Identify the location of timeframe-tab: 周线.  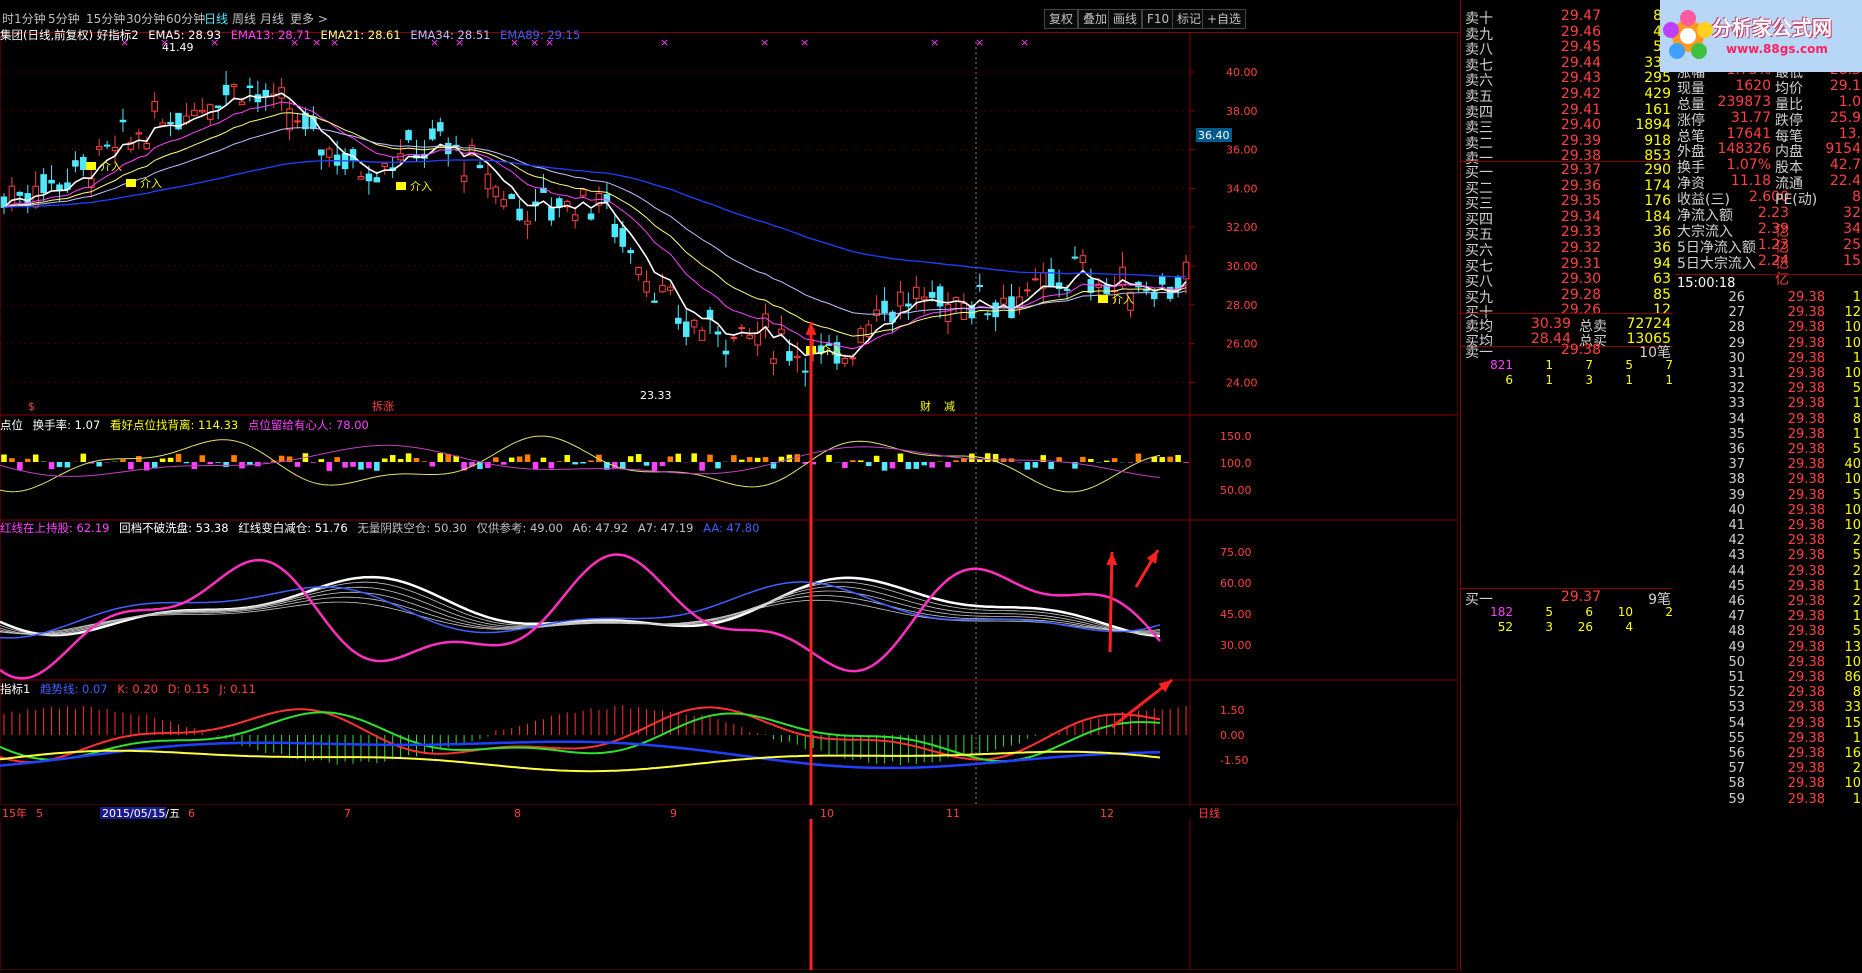
(244, 18).